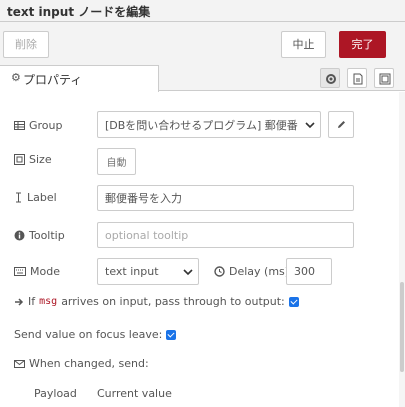 This screenshot has width=405, height=407. What do you see at coordinates (16, 77) in the screenshot?
I see `gear-icon: ⚙` at bounding box center [16, 77].